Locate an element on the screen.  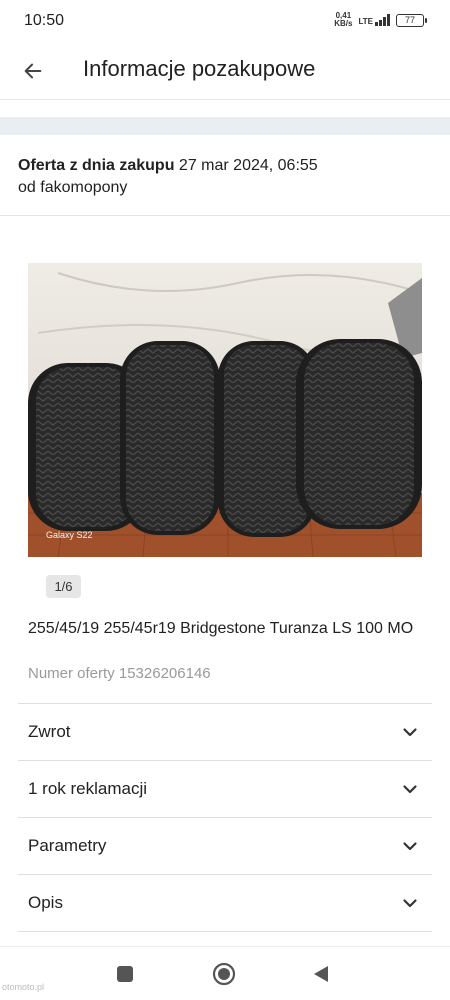
circle-home-icon is located at coordinates (224, 974).